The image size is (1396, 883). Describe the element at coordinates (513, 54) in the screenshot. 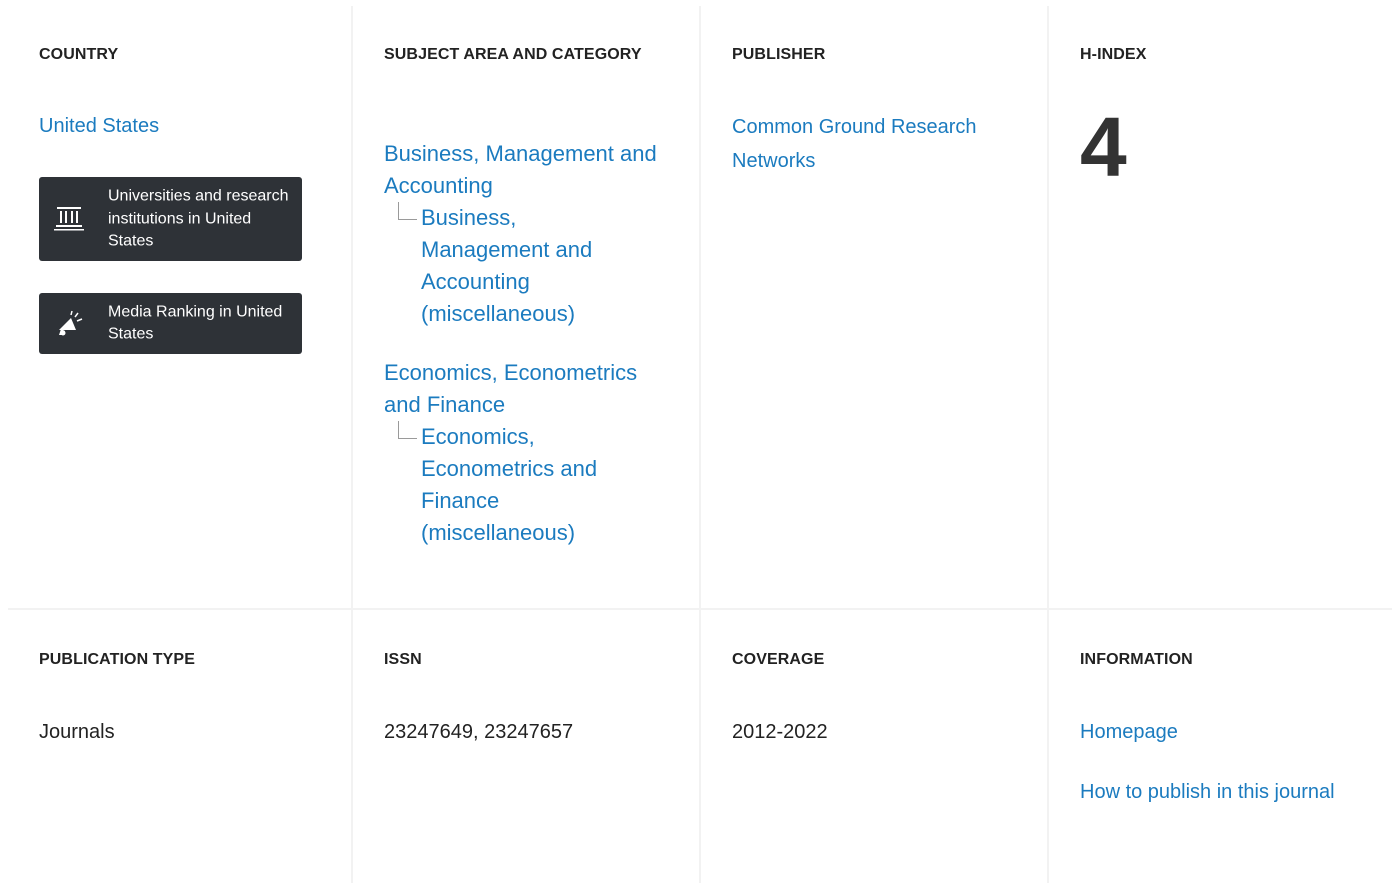

I see `subject-area-heading: SUBJECT AREA AND CATEGORY` at that location.